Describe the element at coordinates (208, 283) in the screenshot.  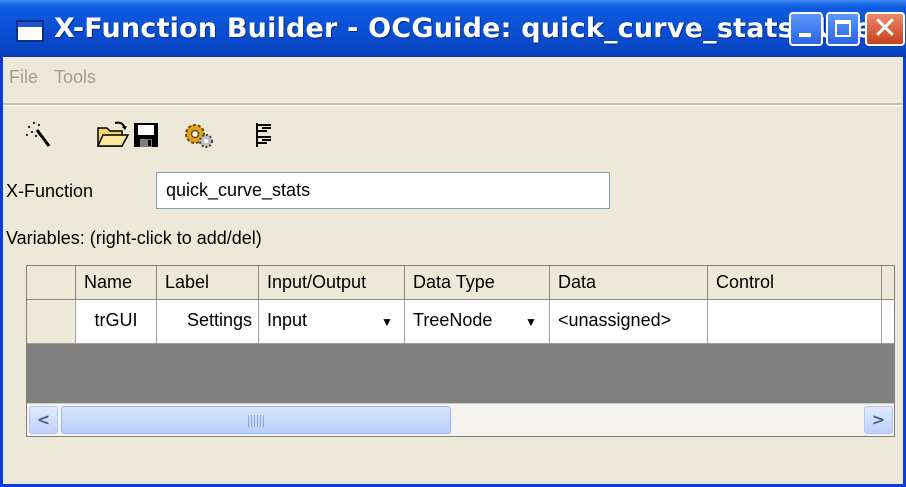
I see `column-header-label: Label` at that location.